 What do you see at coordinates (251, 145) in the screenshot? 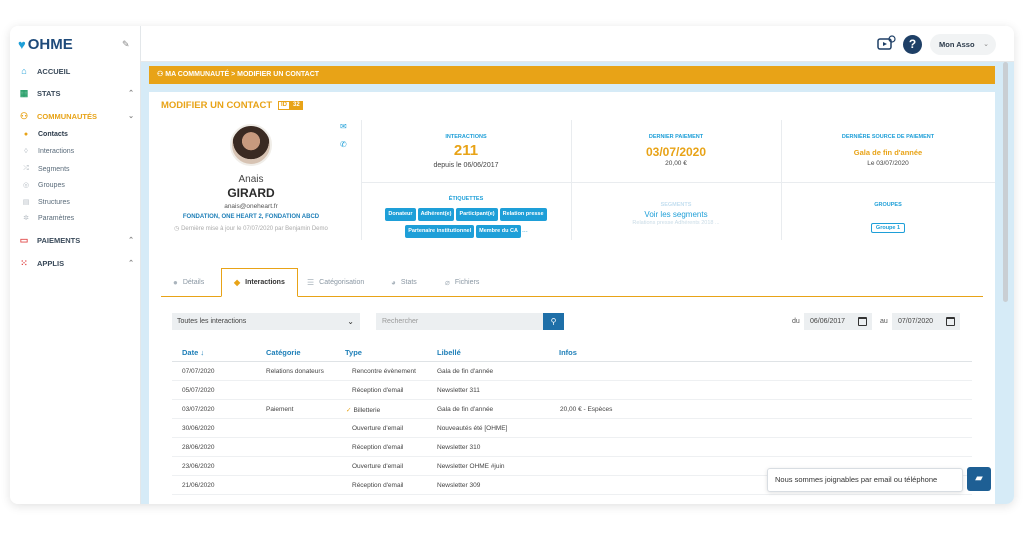
I see `avatar` at bounding box center [251, 145].